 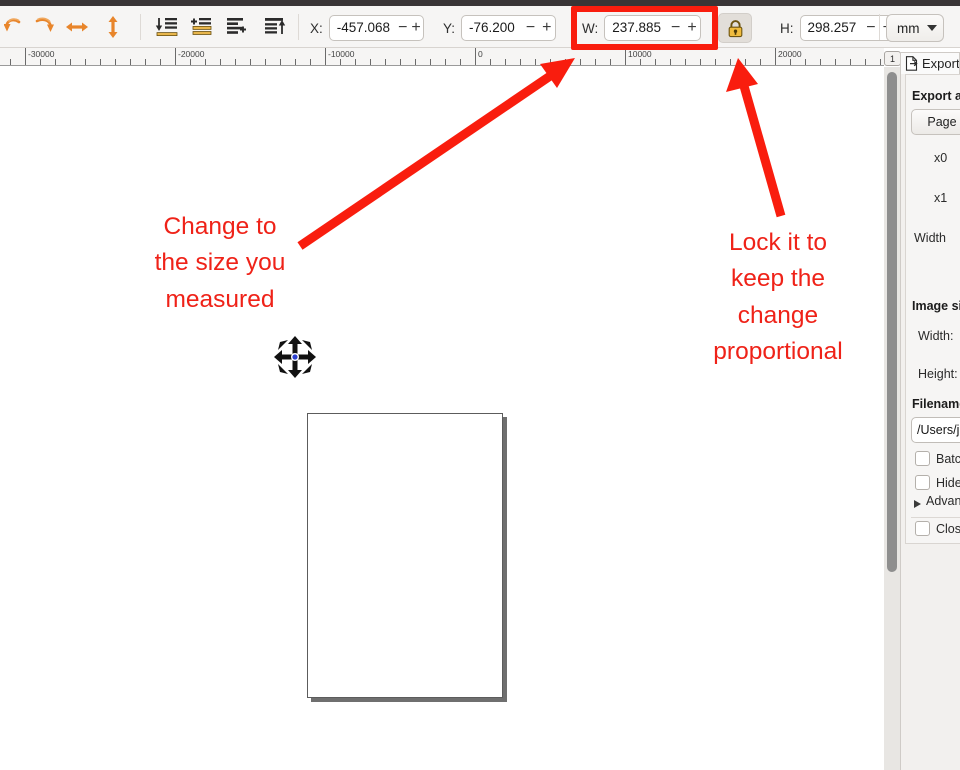 I want to click on flip-vertical-icon, so click(x=113, y=27).